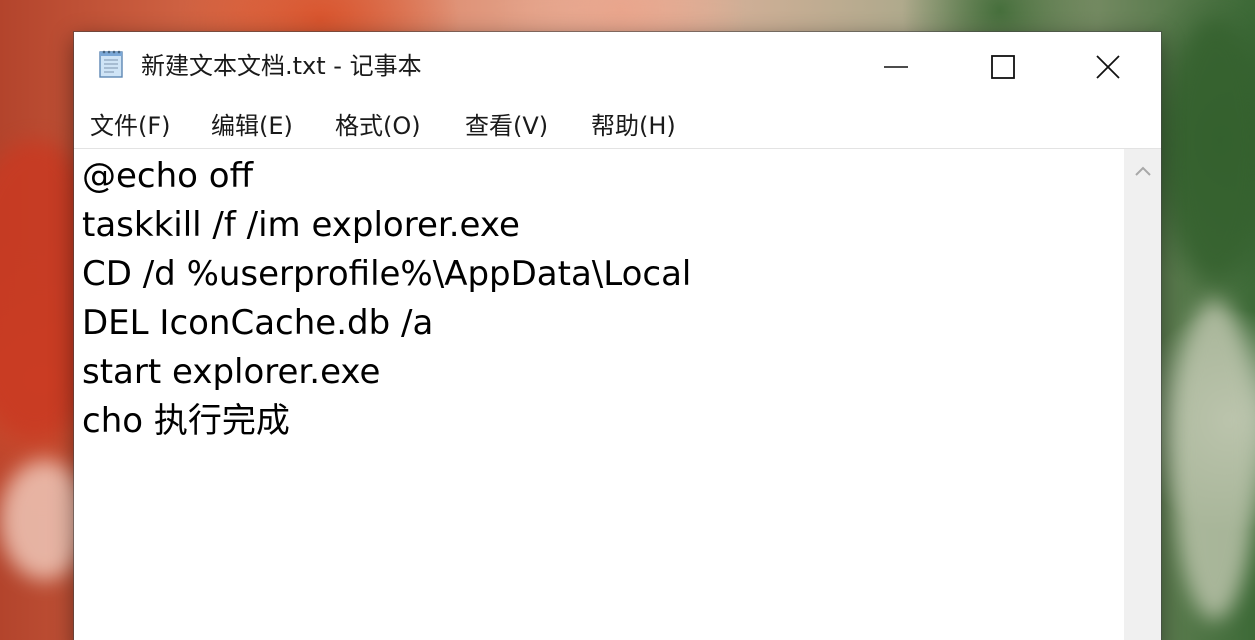 The image size is (1255, 640). I want to click on minimize-button, so click(896, 67).